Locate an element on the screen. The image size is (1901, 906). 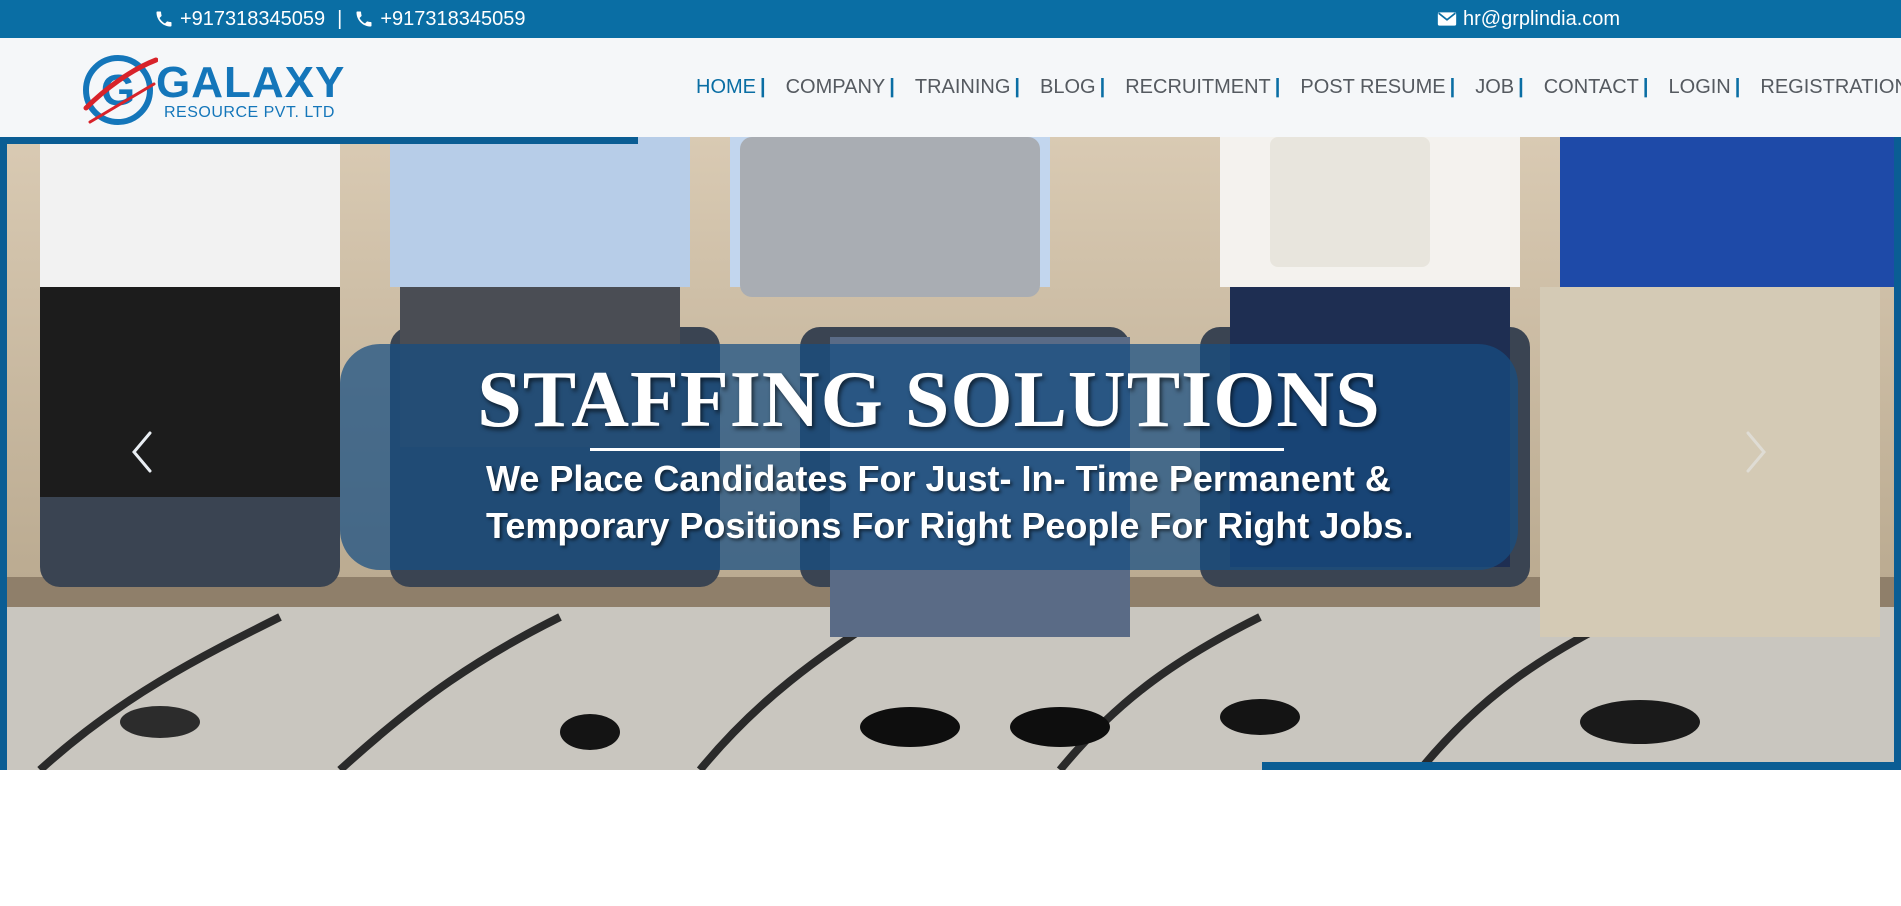
nav-label: POST RESUME is located at coordinates (1373, 87).